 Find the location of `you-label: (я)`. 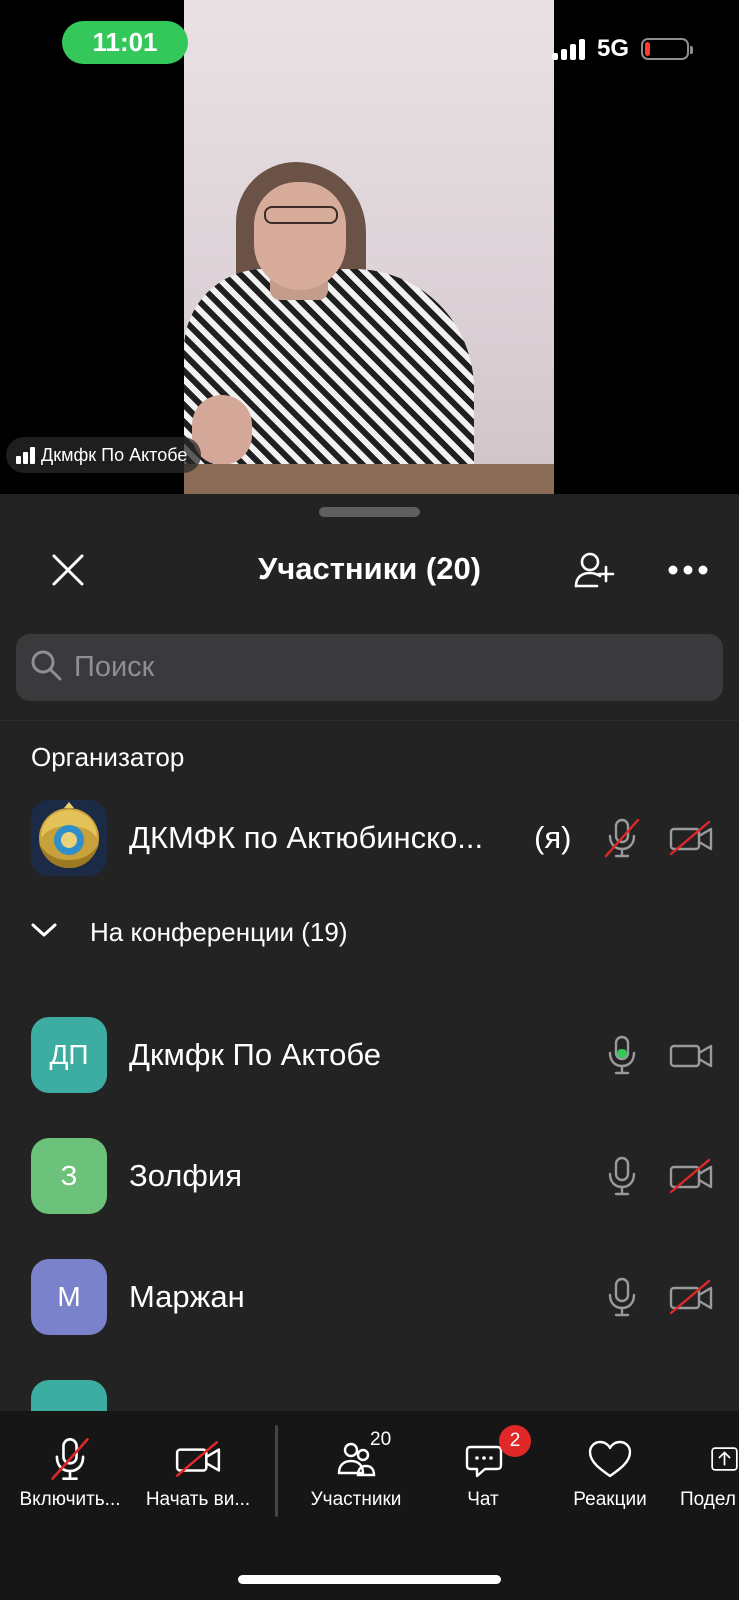

you-label: (я) is located at coordinates (553, 837).